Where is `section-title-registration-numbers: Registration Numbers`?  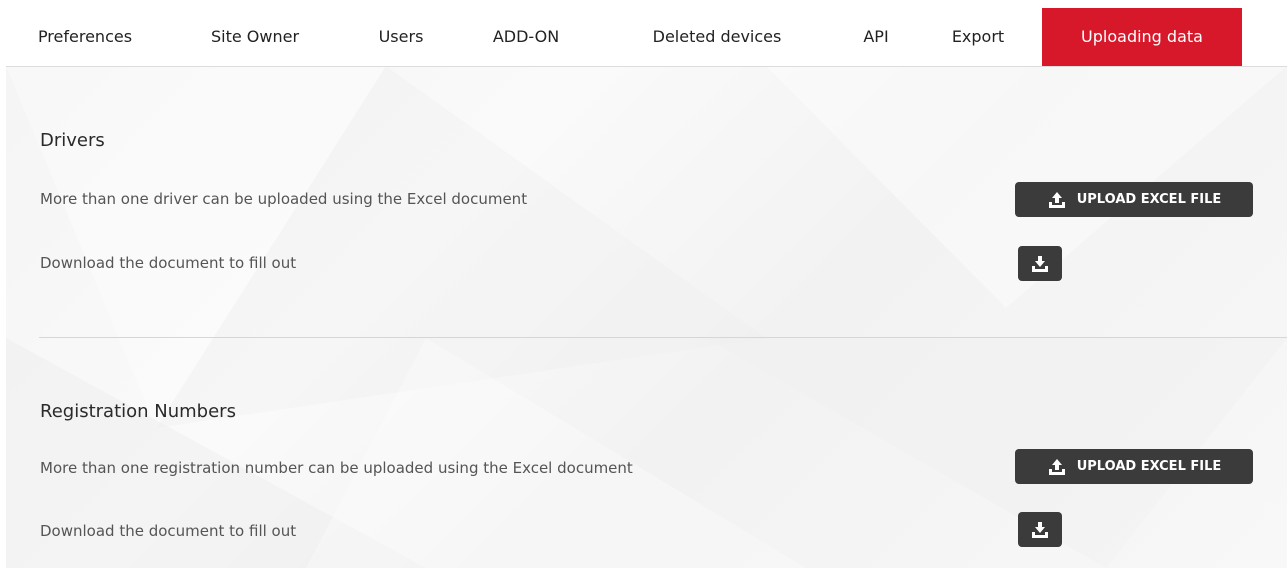
section-title-registration-numbers: Registration Numbers is located at coordinates (138, 411).